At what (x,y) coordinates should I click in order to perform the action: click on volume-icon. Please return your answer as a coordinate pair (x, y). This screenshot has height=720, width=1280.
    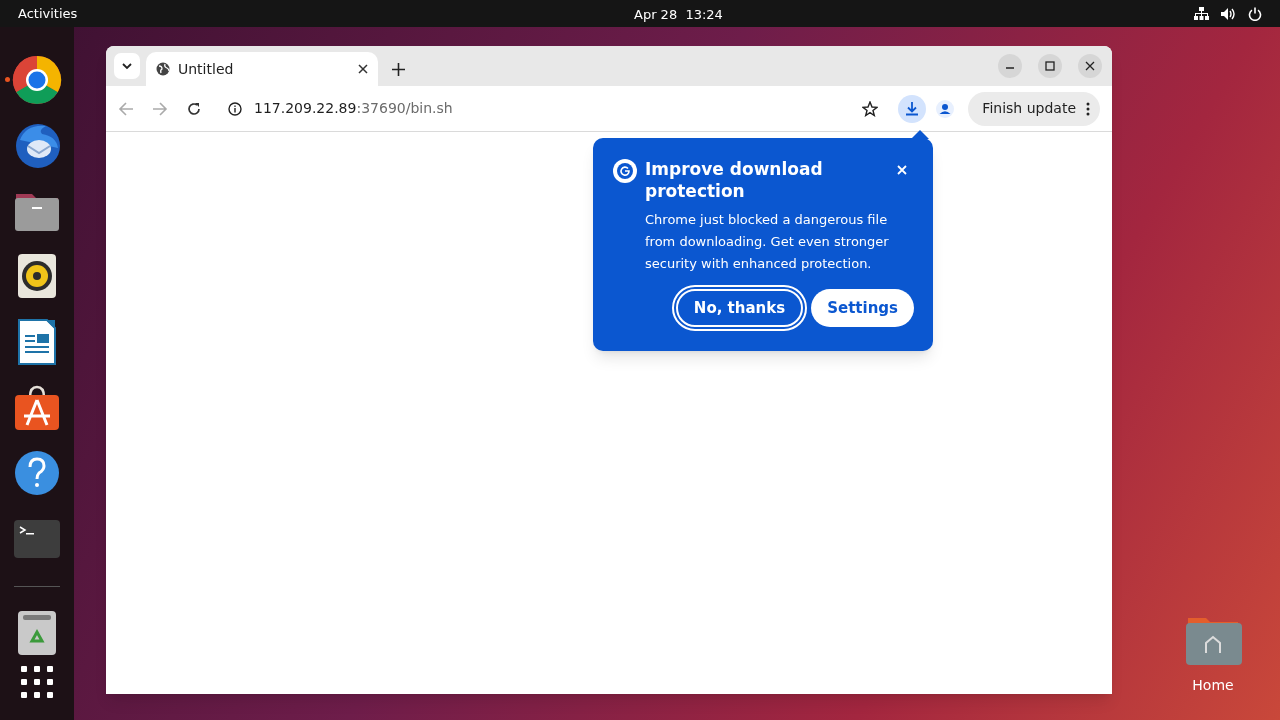
    Looking at the image, I should click on (1228, 13).